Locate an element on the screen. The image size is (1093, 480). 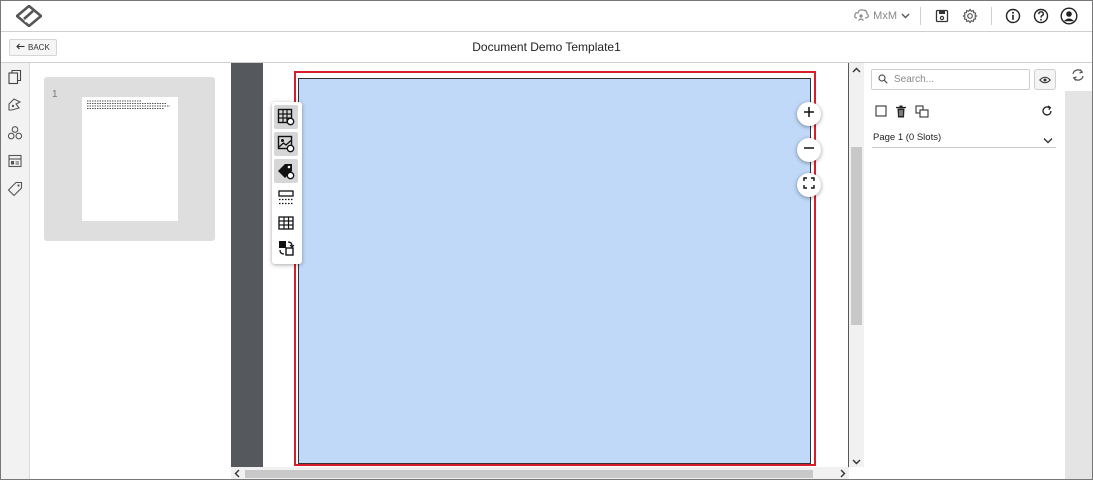
cloud-user-icon is located at coordinates (862, 16).